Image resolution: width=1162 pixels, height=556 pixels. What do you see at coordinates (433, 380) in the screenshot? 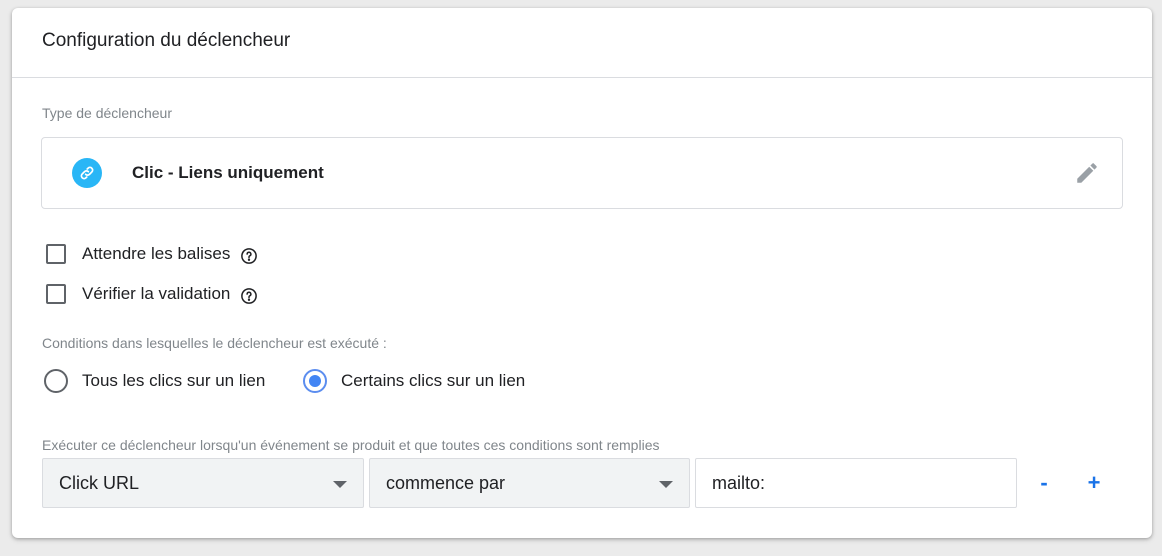
I see `some-clicks-label: Certains clics sur un lien` at bounding box center [433, 380].